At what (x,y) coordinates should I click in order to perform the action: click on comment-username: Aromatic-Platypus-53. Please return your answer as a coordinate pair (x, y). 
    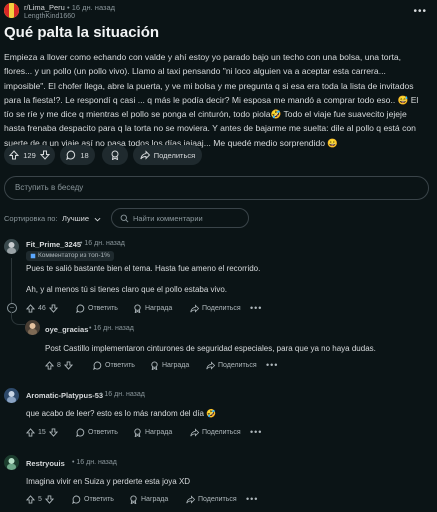
    Looking at the image, I should click on (64, 395).